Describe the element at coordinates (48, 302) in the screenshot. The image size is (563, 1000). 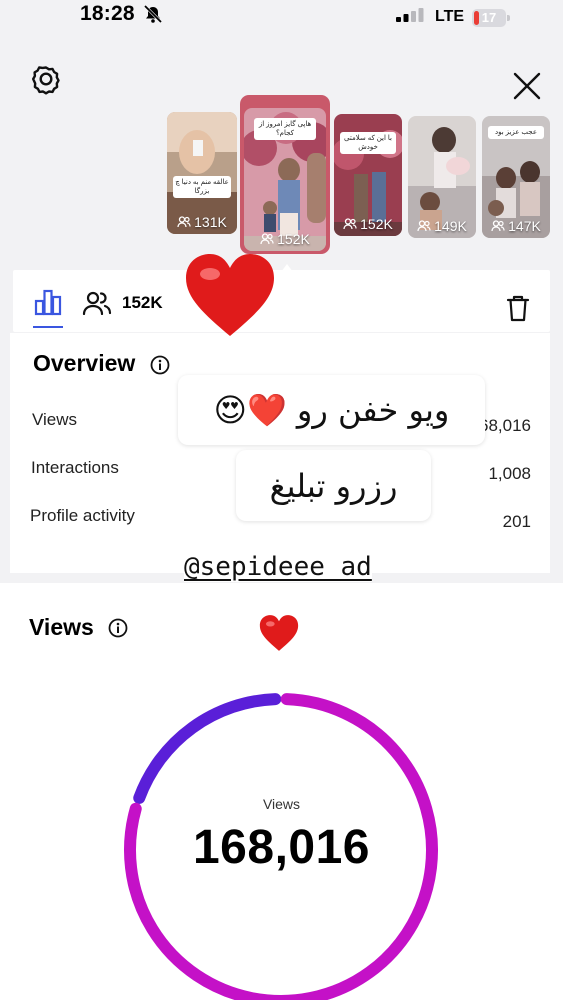
I see `bar-chart-icon` at that location.